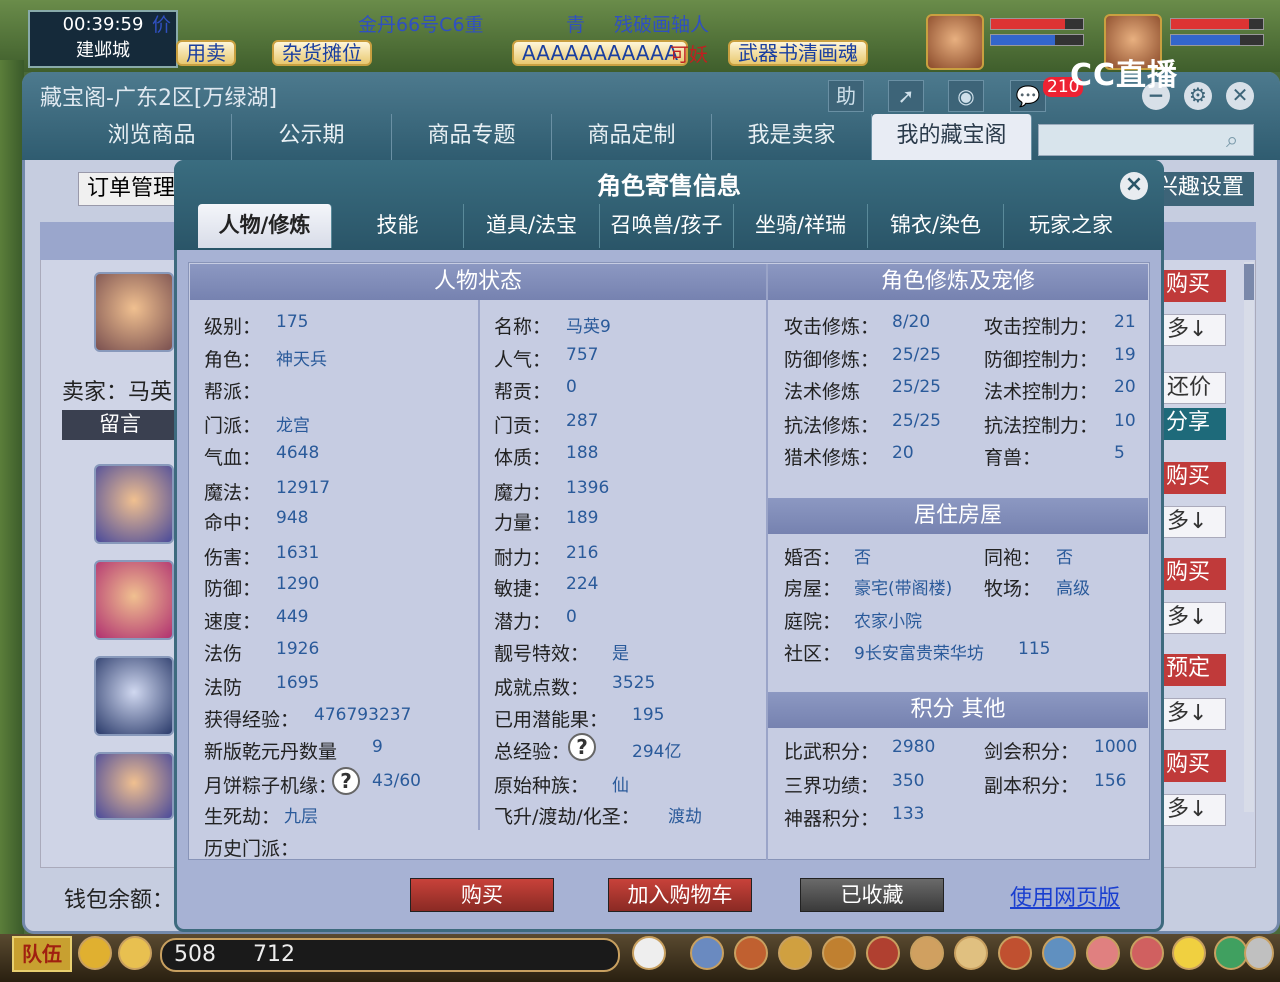 The image size is (1280, 982). What do you see at coordinates (523, 327) in the screenshot?
I see `field-label: 名称：` at bounding box center [523, 327].